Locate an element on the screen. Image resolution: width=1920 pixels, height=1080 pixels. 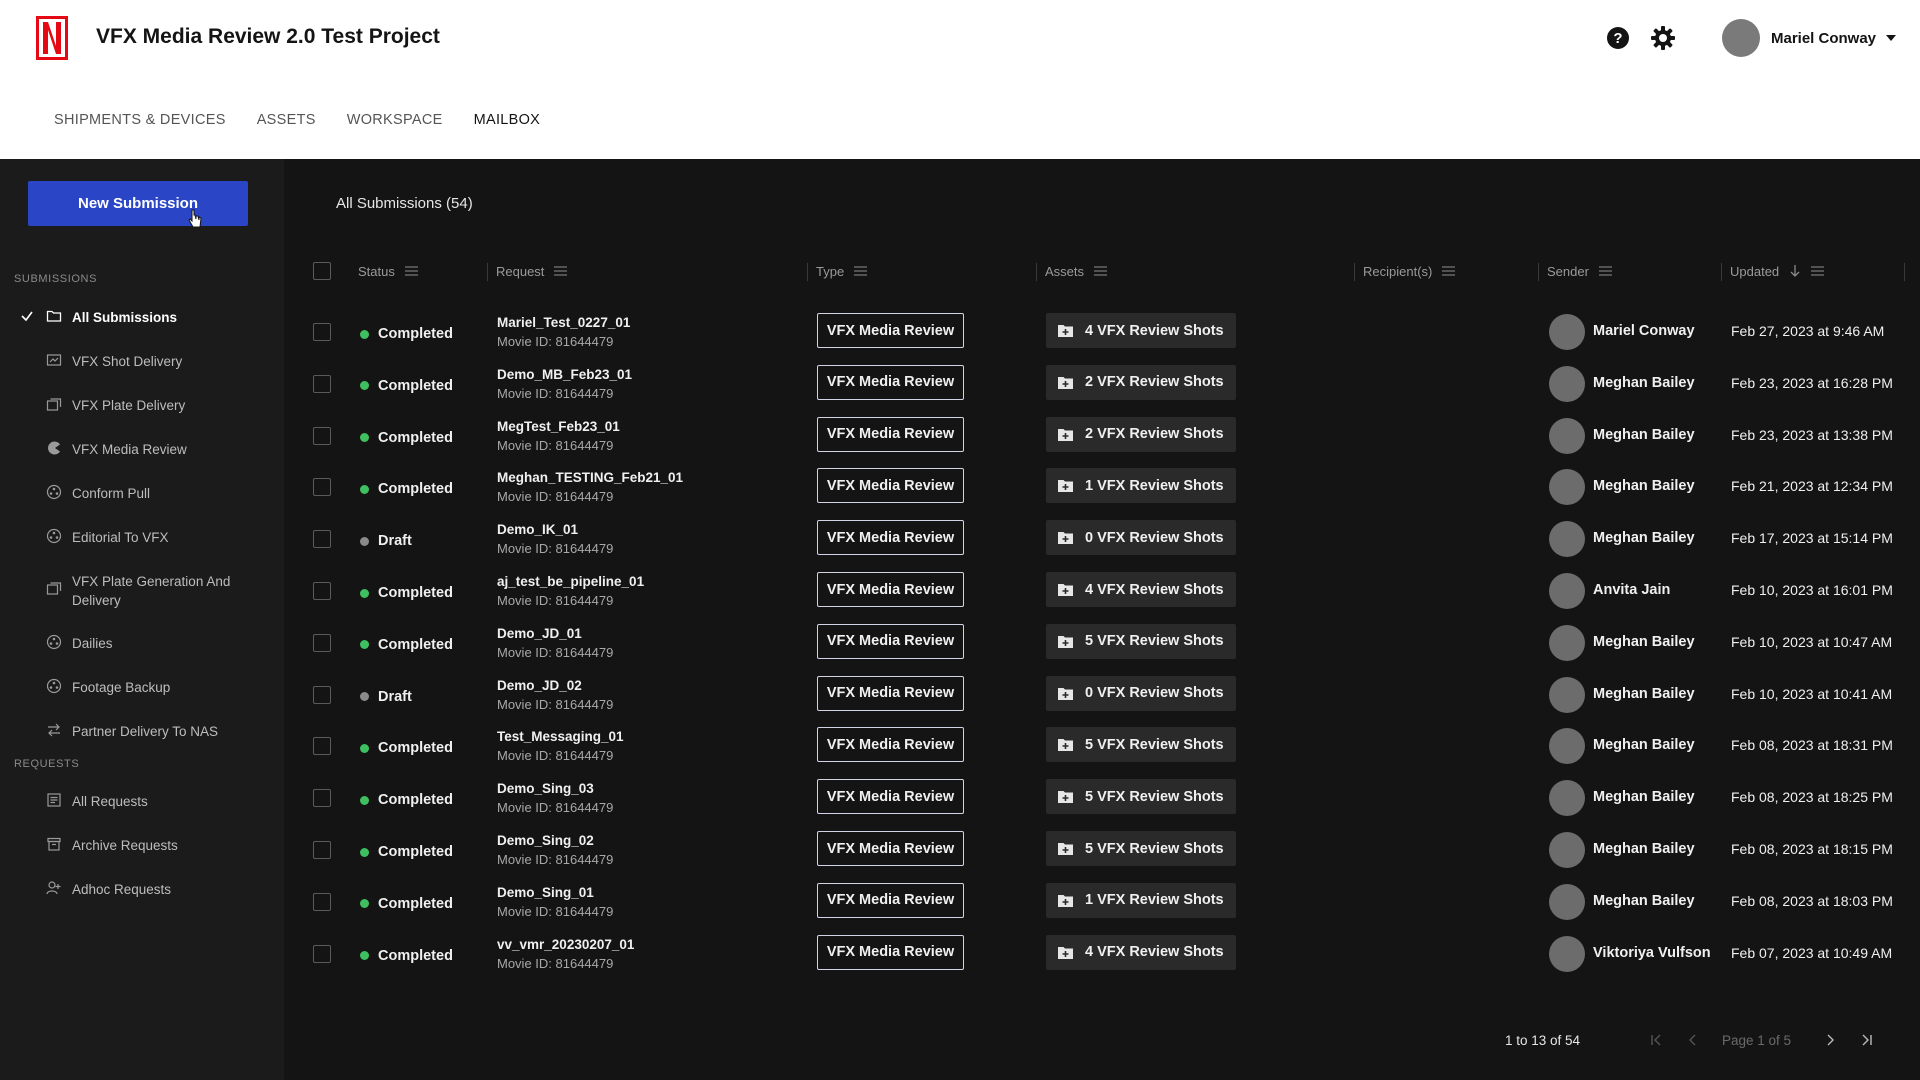
sidebar-item-all-requests: All Requests is located at coordinates (142, 802).